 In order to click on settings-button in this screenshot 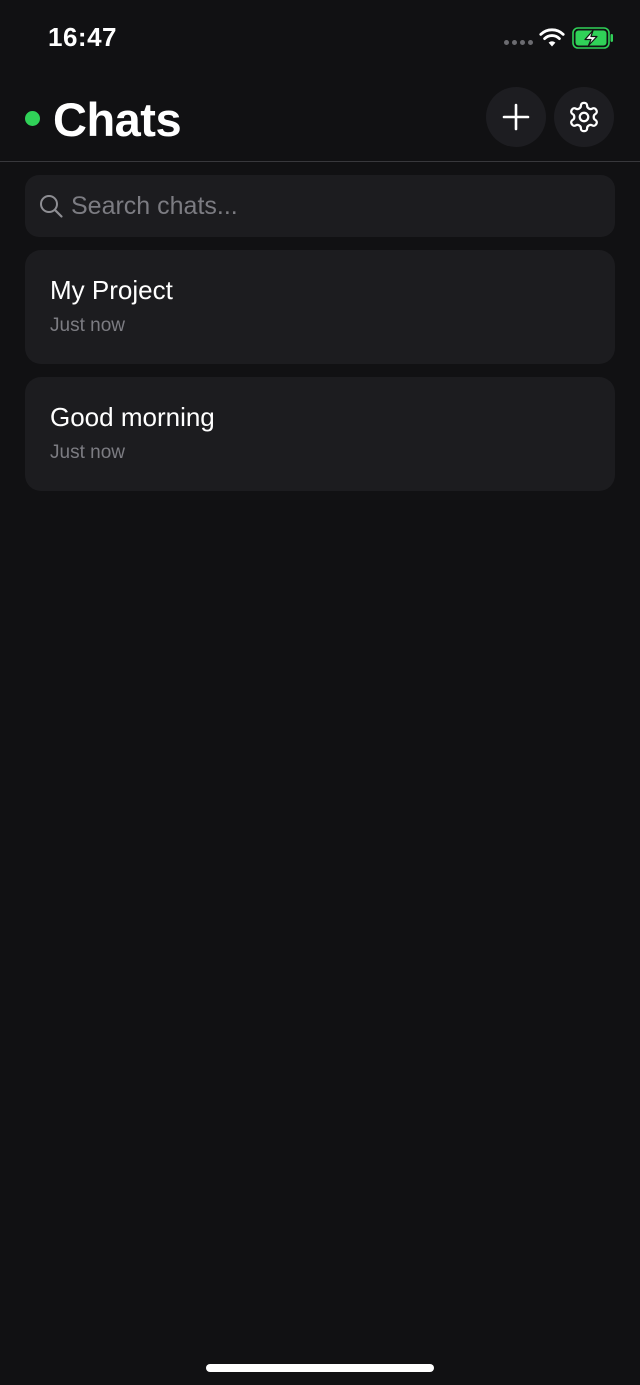, I will do `click(584, 117)`.